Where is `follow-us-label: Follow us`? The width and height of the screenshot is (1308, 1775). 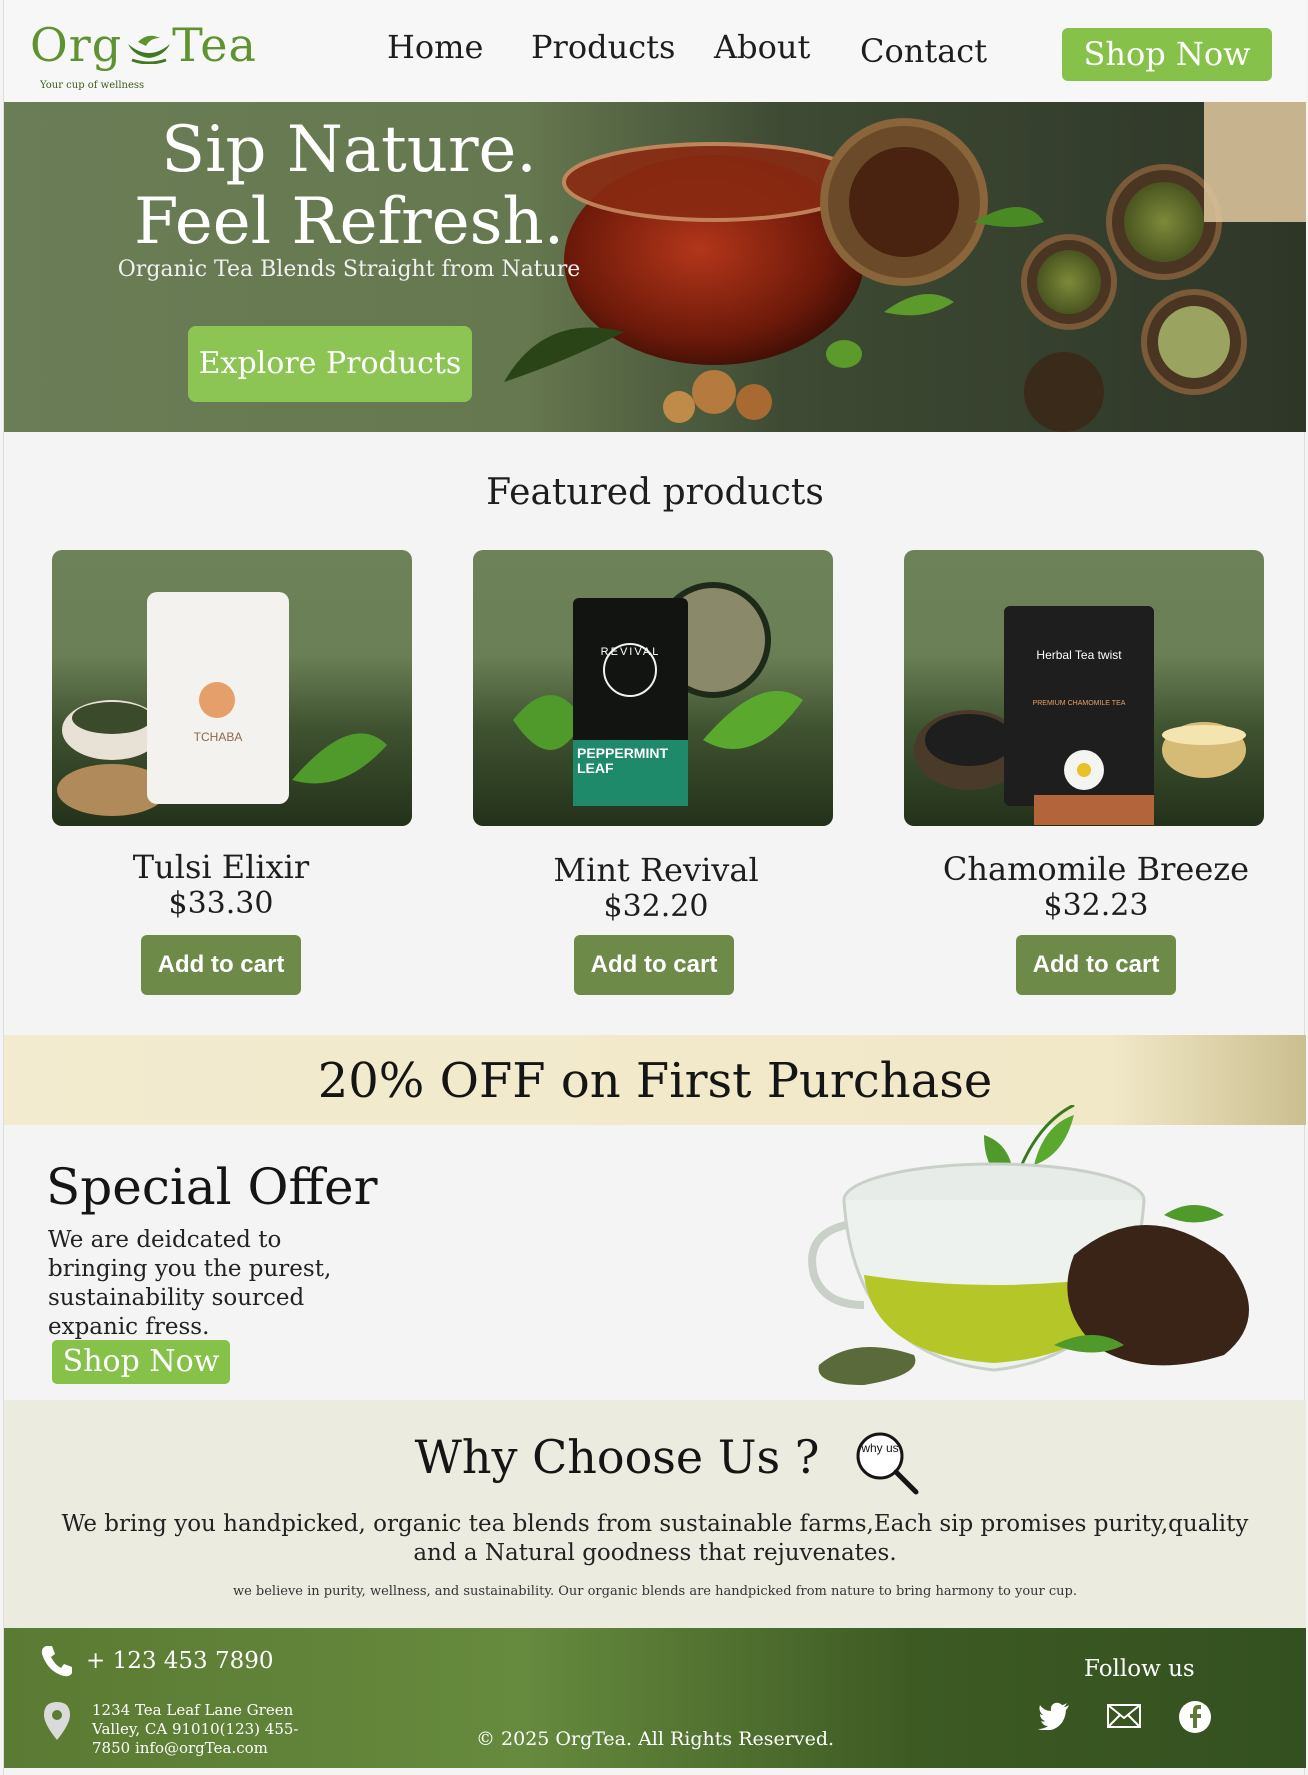
follow-us-label: Follow us is located at coordinates (1139, 1669).